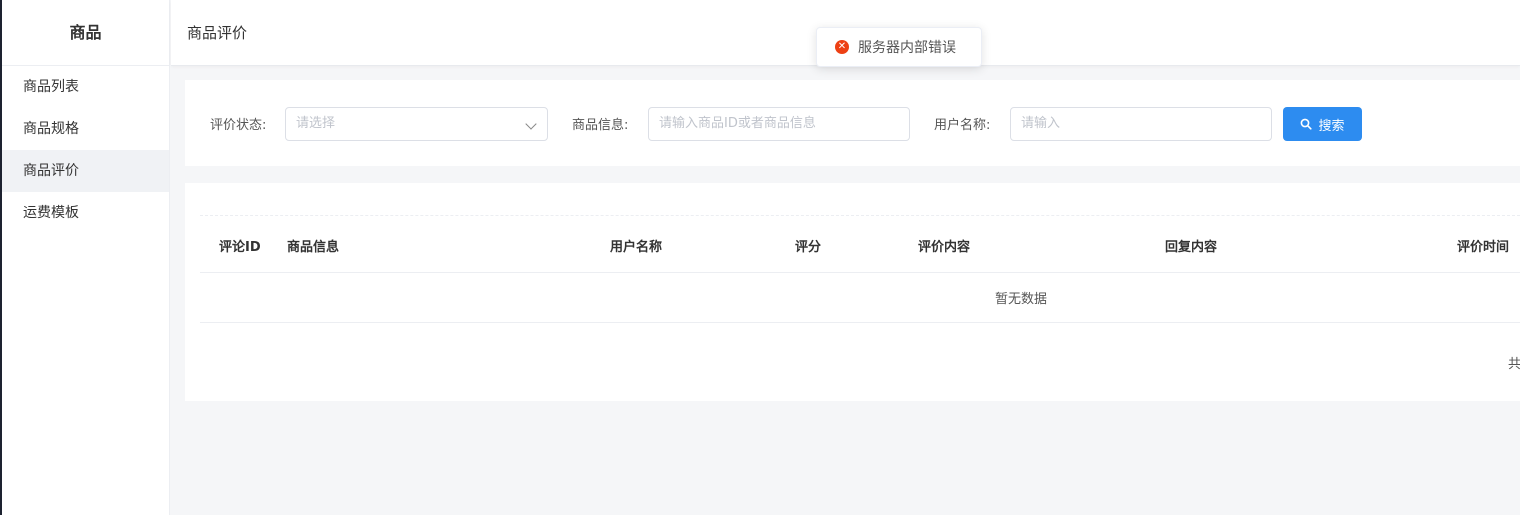 This screenshot has height=515, width=1520. What do you see at coordinates (1307, 124) in the screenshot?
I see `search-icon` at bounding box center [1307, 124].